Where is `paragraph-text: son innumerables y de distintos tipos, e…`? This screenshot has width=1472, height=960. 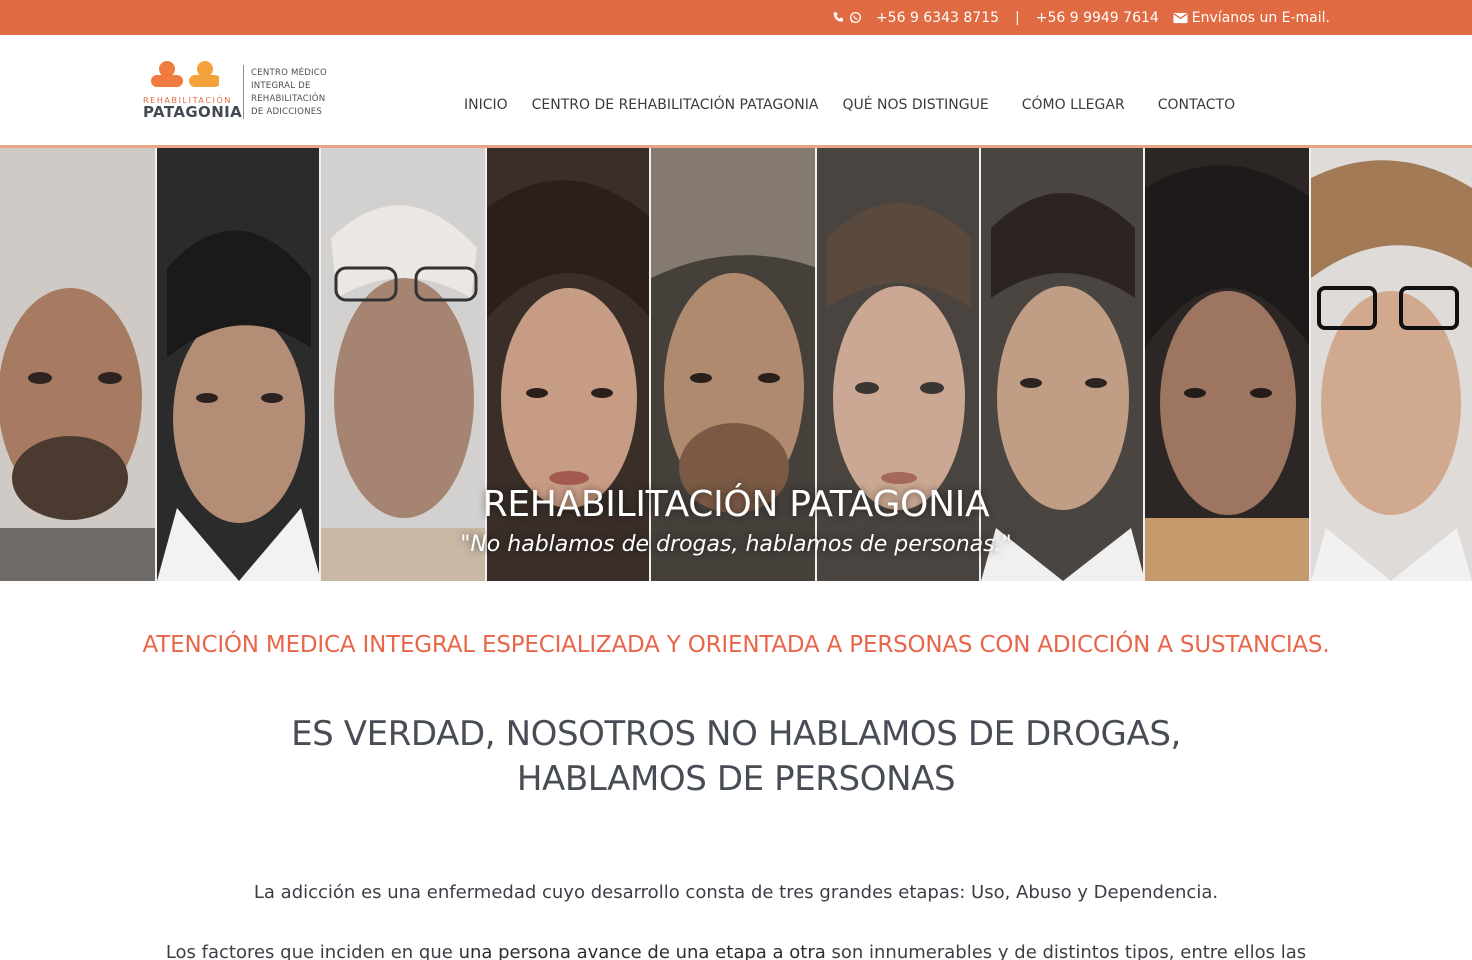
paragraph-text: son innumerables y de distintos tipos, e… is located at coordinates (1066, 951).